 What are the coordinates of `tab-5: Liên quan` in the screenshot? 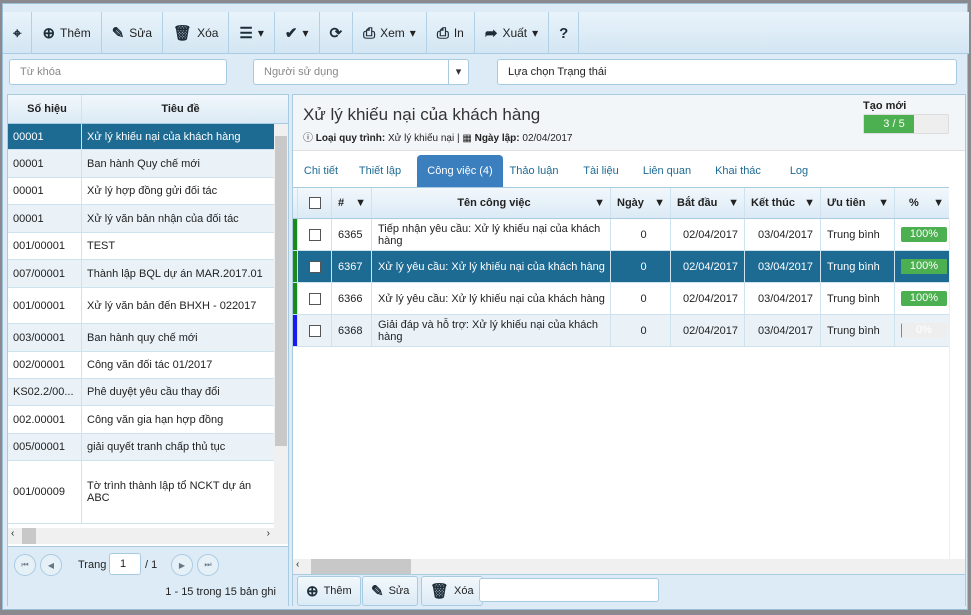 It's located at (667, 171).